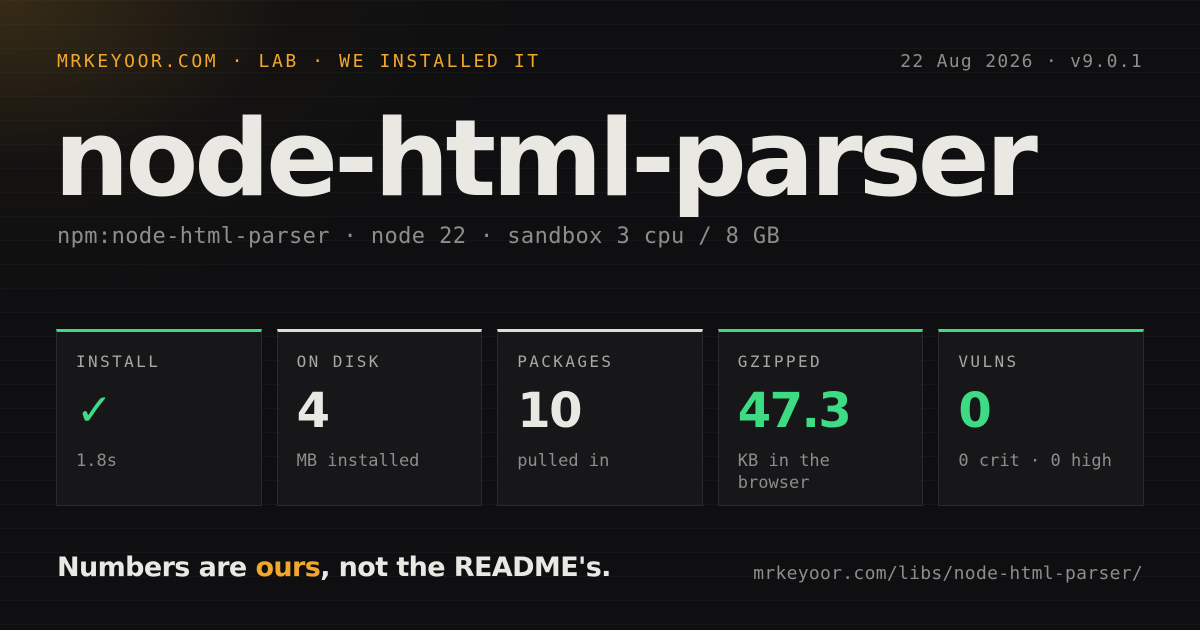 Image resolution: width=1200 pixels, height=630 pixels. I want to click on card-value: 0, so click(974, 411).